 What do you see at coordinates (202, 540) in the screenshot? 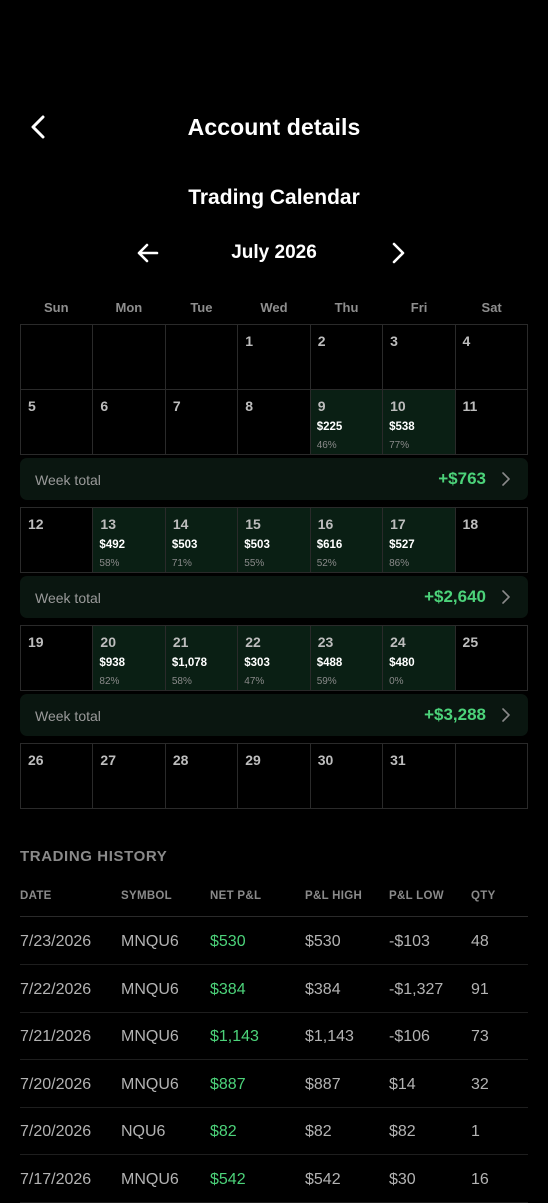
I see `calendar-day-cell: 14 $503 71%` at bounding box center [202, 540].